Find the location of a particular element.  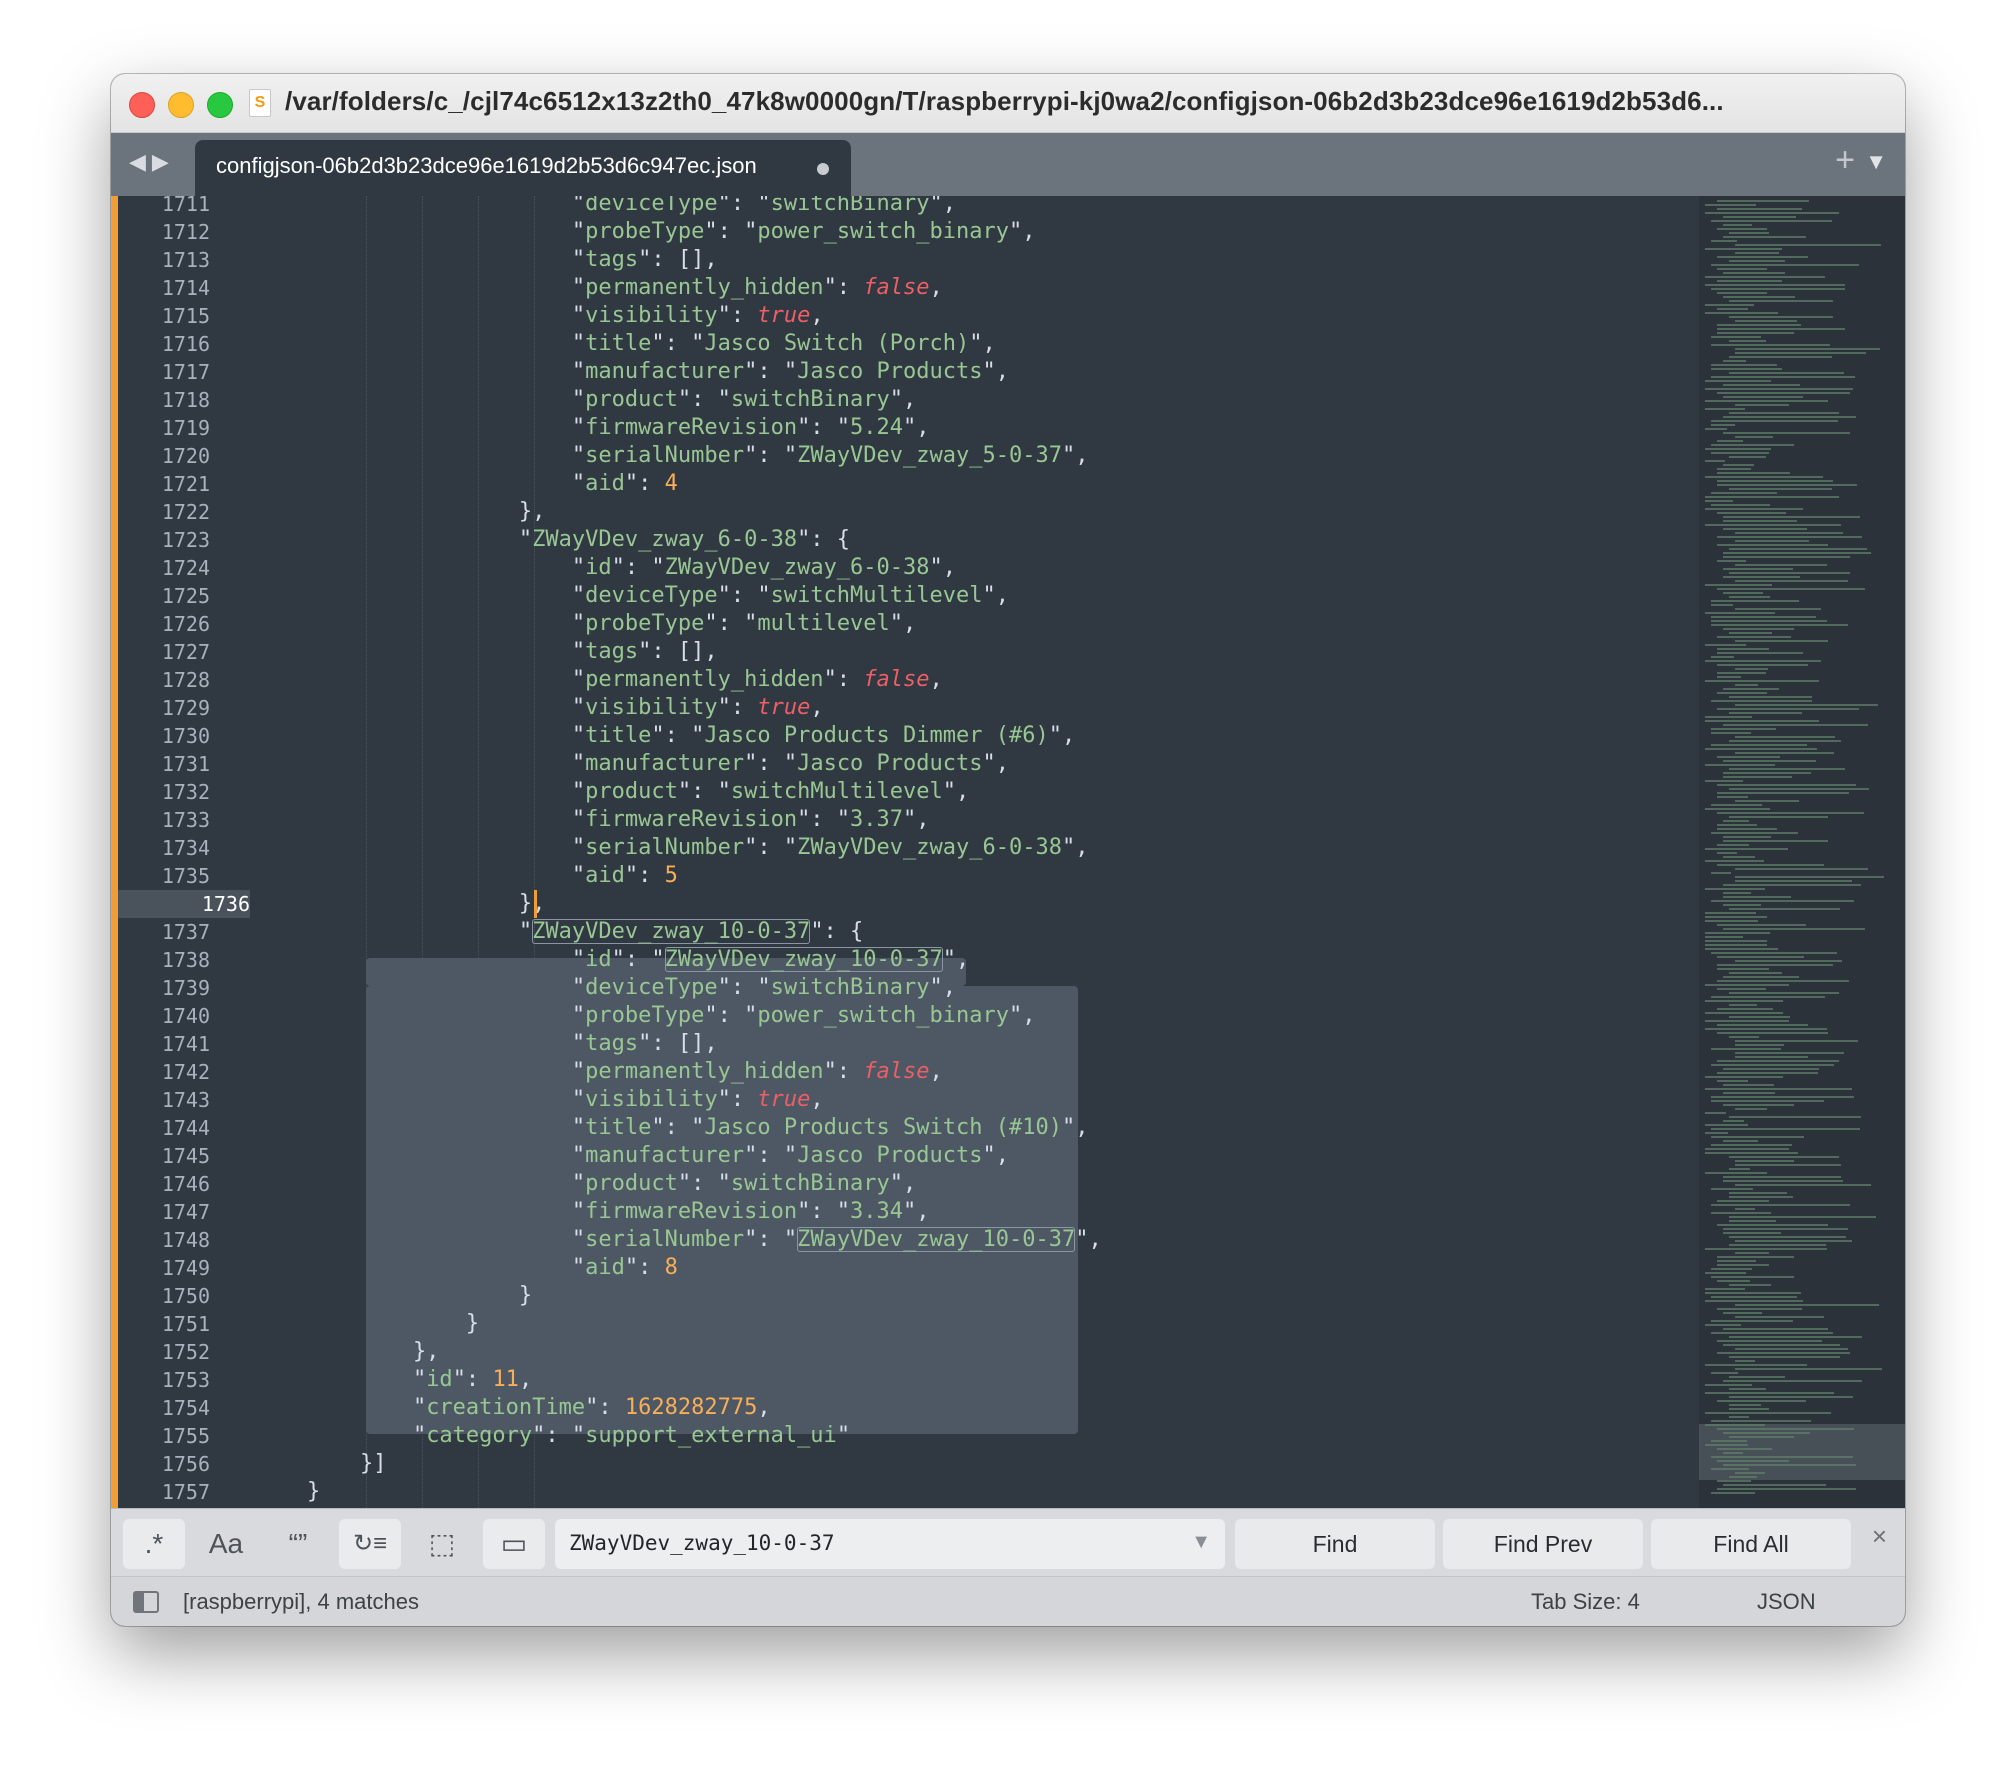

highlight-matches-toggle: ▭ is located at coordinates (514, 1544).